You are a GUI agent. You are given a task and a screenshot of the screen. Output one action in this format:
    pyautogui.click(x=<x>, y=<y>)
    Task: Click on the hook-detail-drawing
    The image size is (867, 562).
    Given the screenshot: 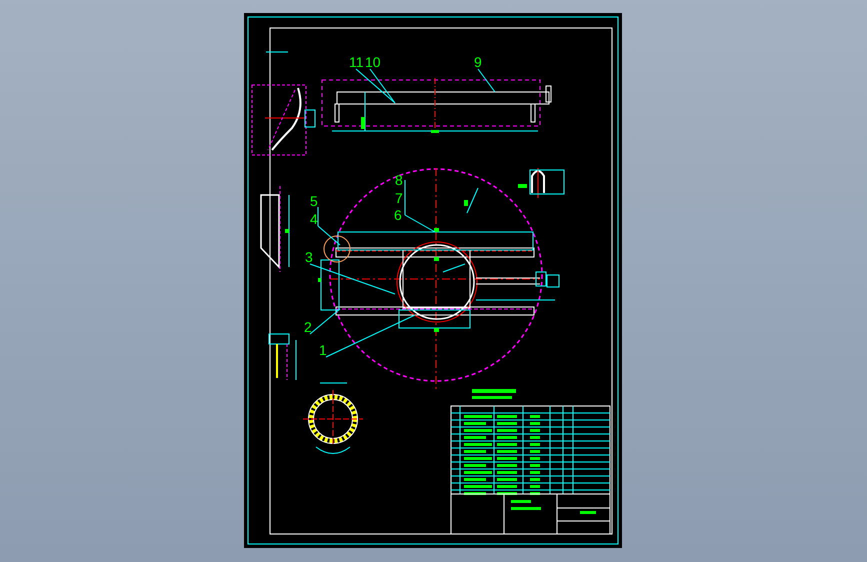 What is the action you would take?
    pyautogui.click(x=541, y=183)
    